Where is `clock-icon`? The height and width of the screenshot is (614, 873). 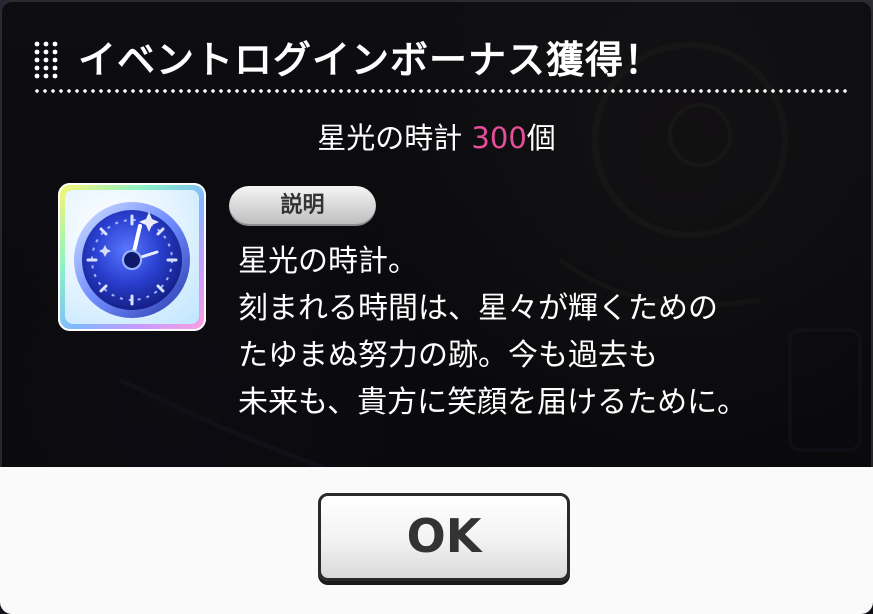 clock-icon is located at coordinates (132, 260).